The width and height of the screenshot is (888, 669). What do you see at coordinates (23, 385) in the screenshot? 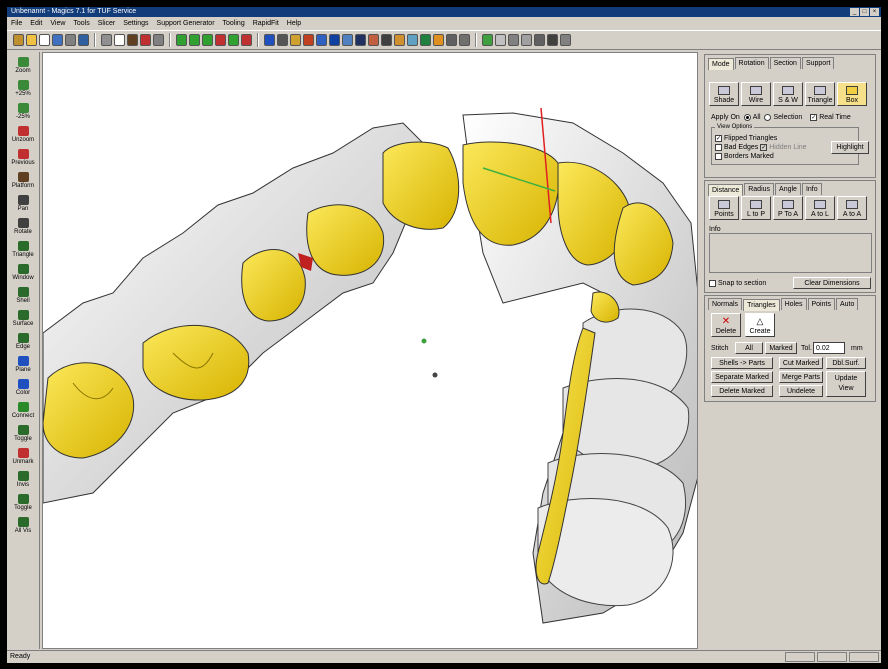
I see `left-tool-color: Color` at bounding box center [23, 385].